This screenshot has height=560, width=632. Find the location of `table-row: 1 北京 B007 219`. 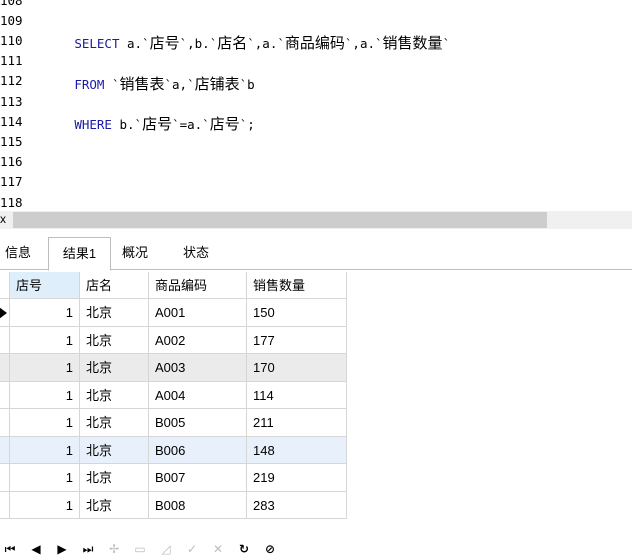

table-row: 1 北京 B007 219 is located at coordinates (173, 478).